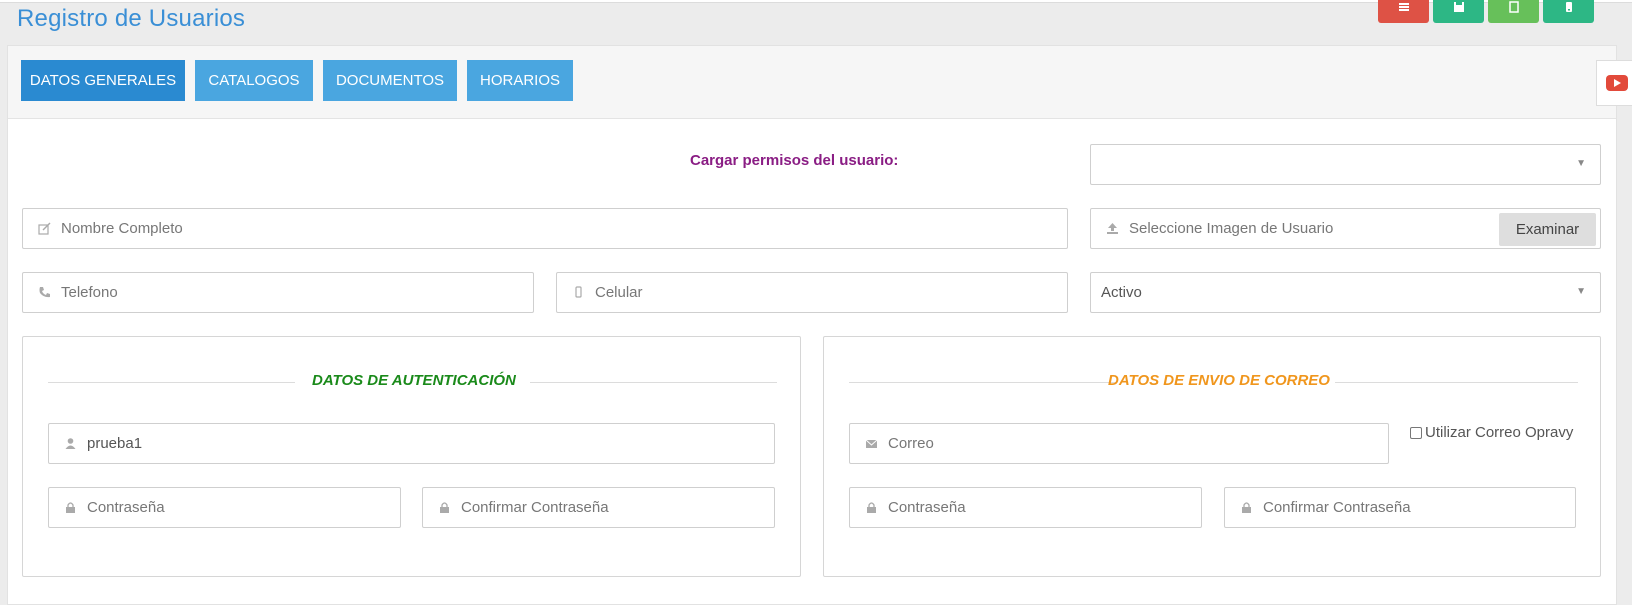 This screenshot has height=605, width=1632. I want to click on list-button, so click(1403, 11).